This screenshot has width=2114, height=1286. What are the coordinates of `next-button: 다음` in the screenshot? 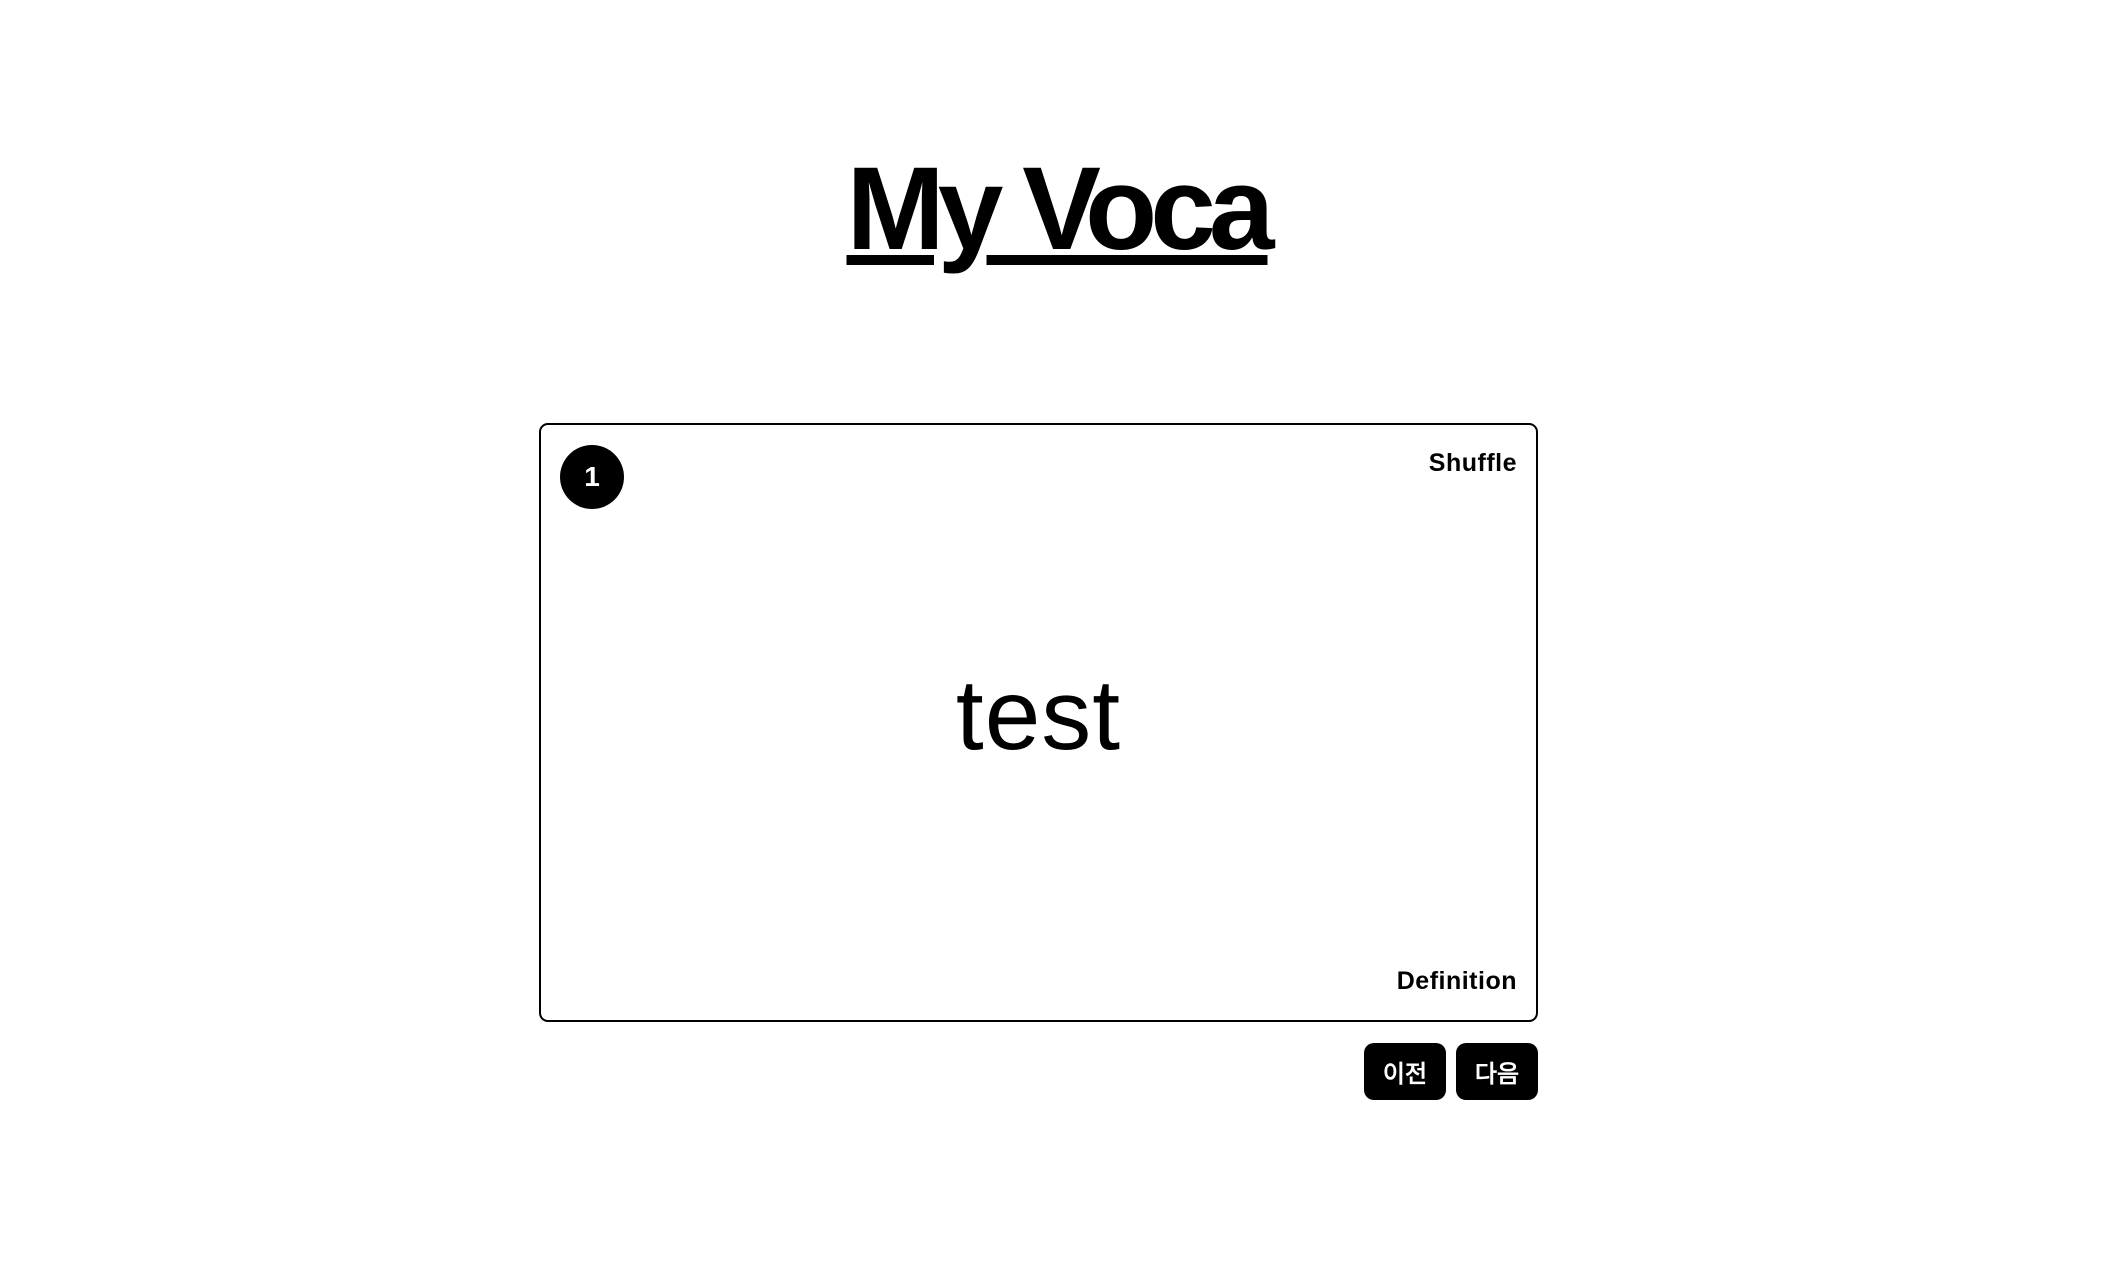 It's located at (1497, 1071).